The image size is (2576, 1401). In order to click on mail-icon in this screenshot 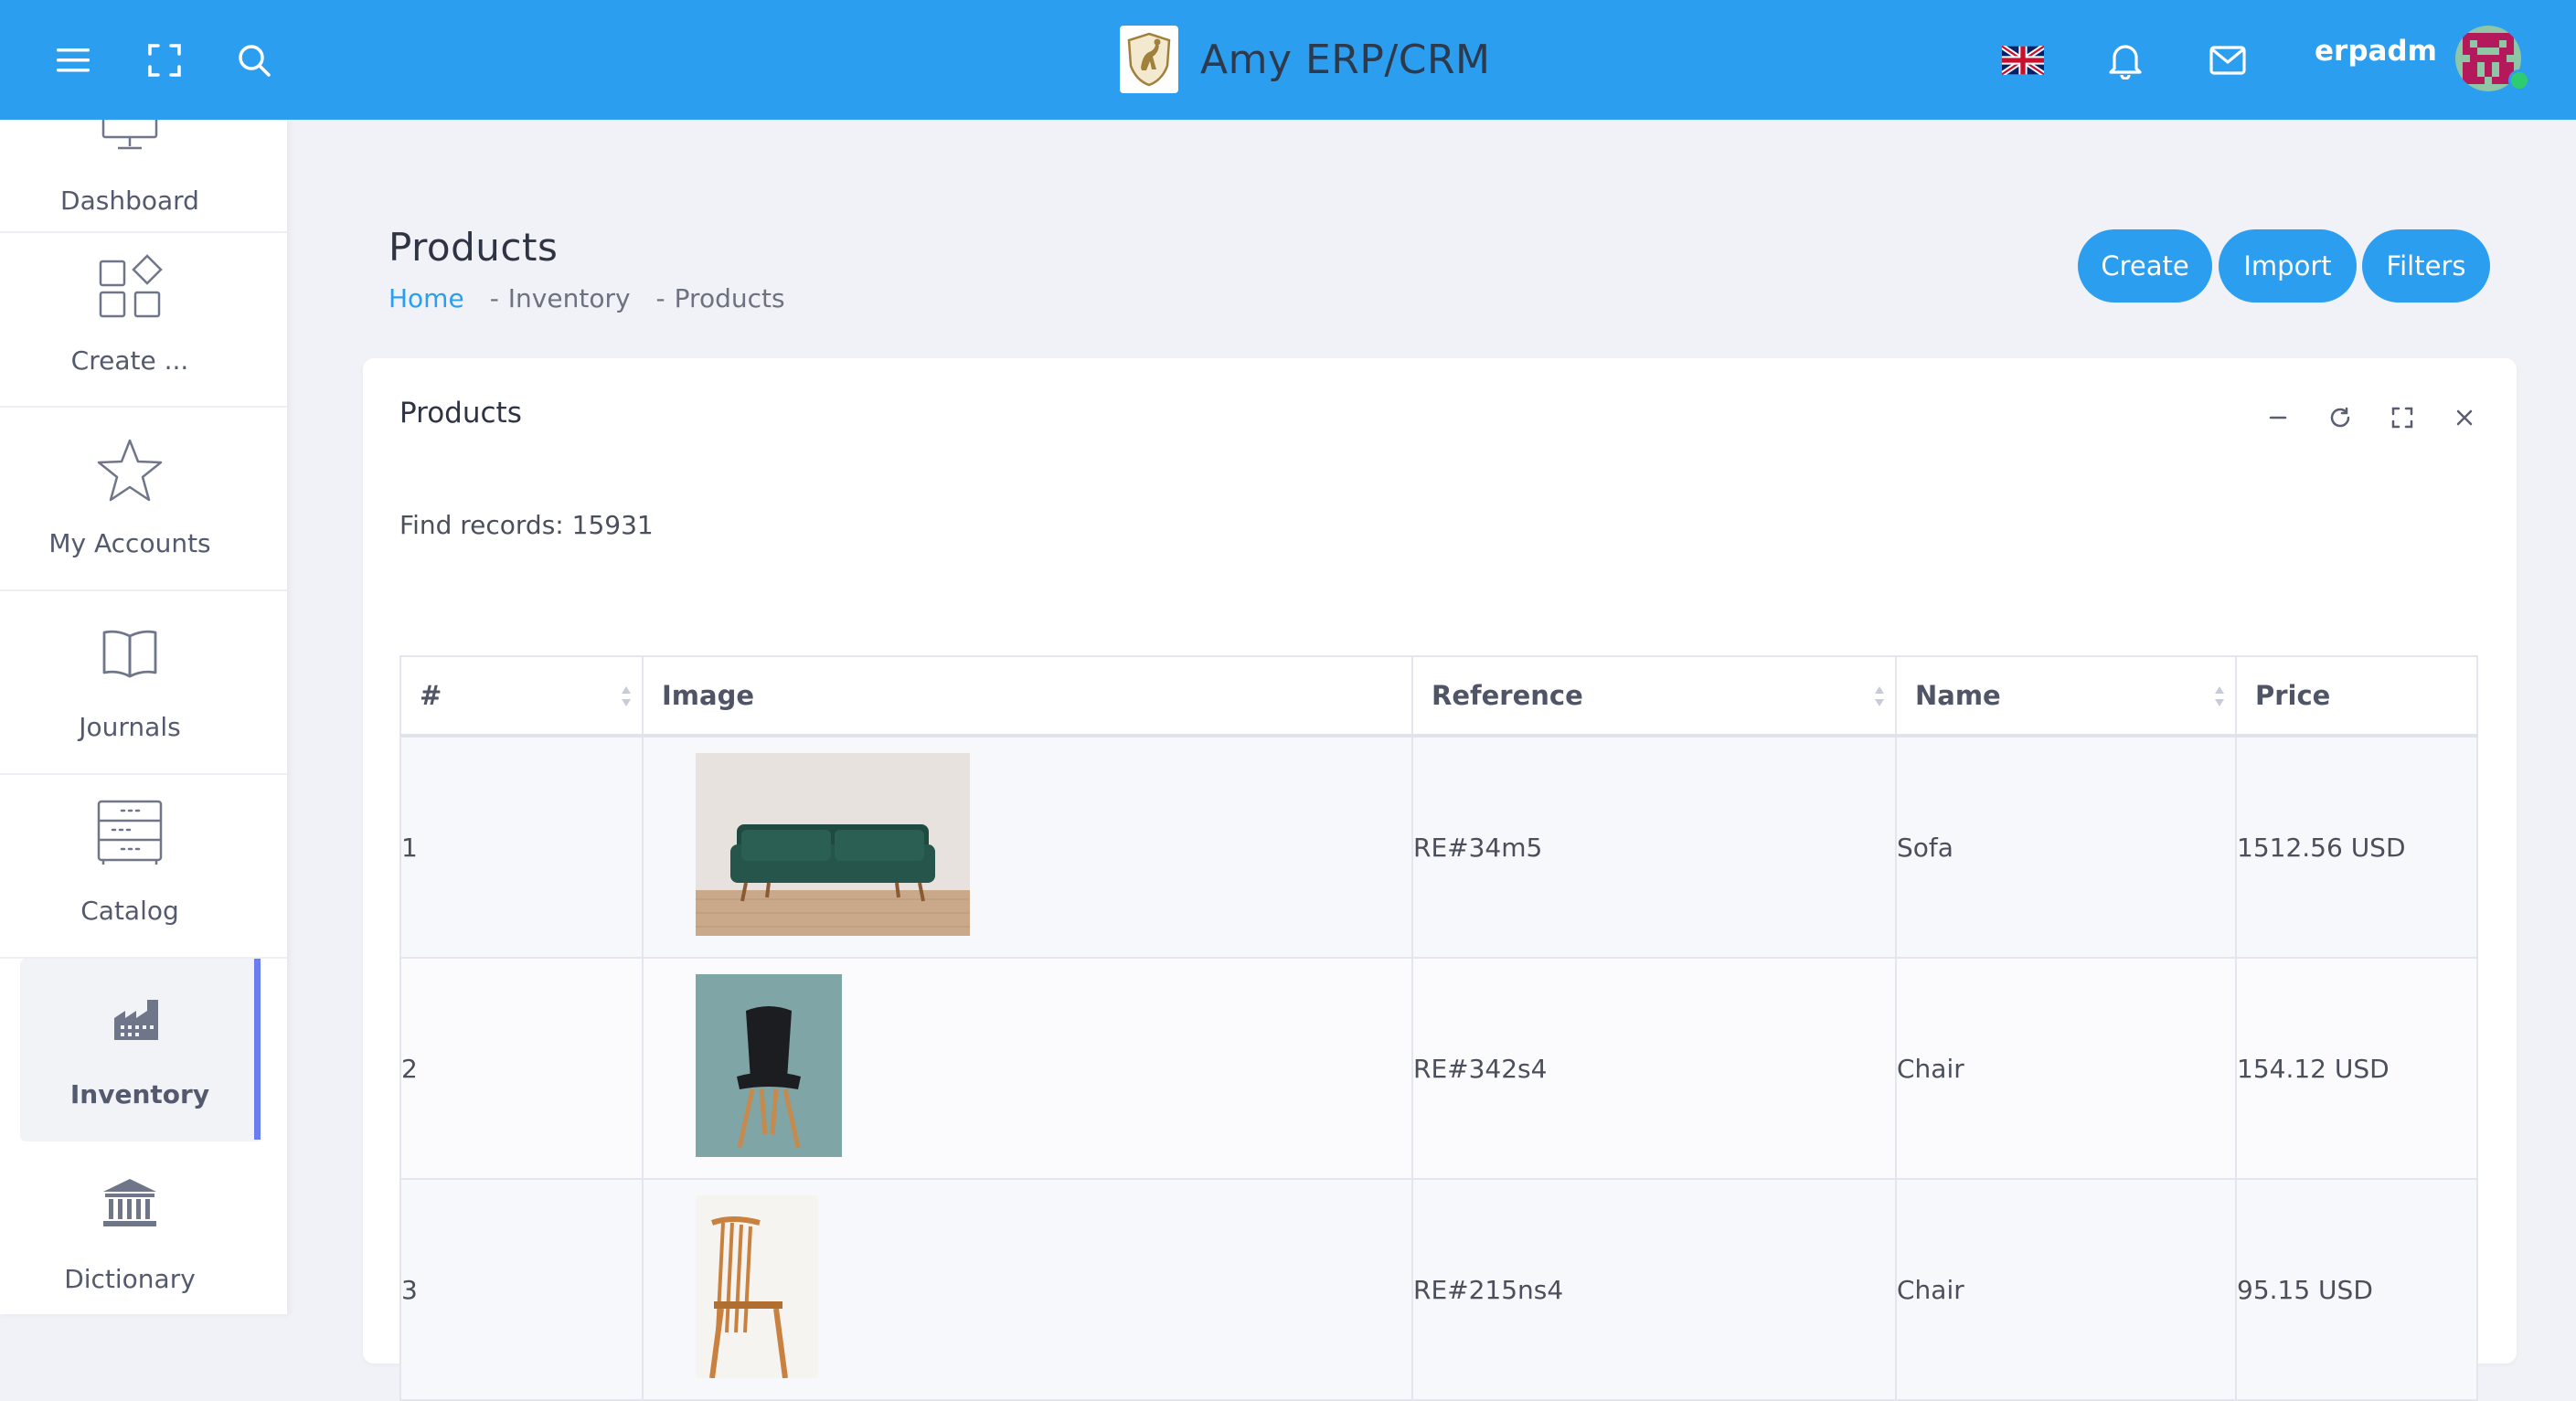, I will do `click(2227, 60)`.